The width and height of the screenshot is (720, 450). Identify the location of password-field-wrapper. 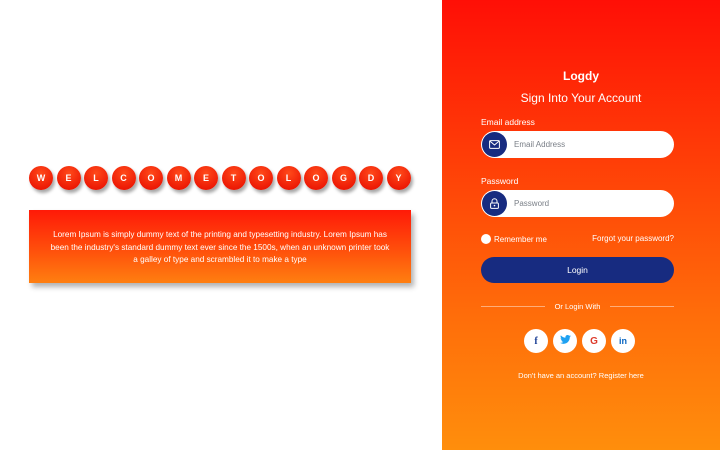
(577, 203).